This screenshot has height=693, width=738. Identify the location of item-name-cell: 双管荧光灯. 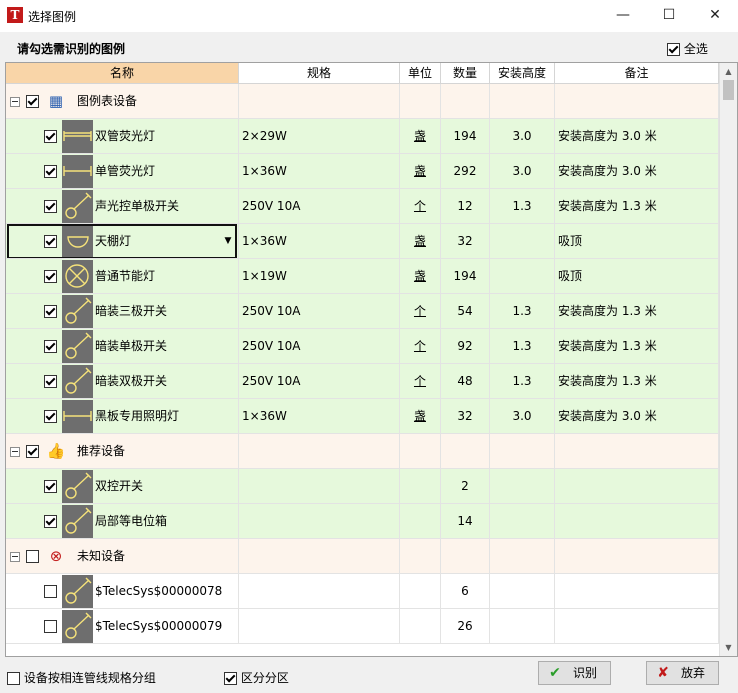
(122, 136).